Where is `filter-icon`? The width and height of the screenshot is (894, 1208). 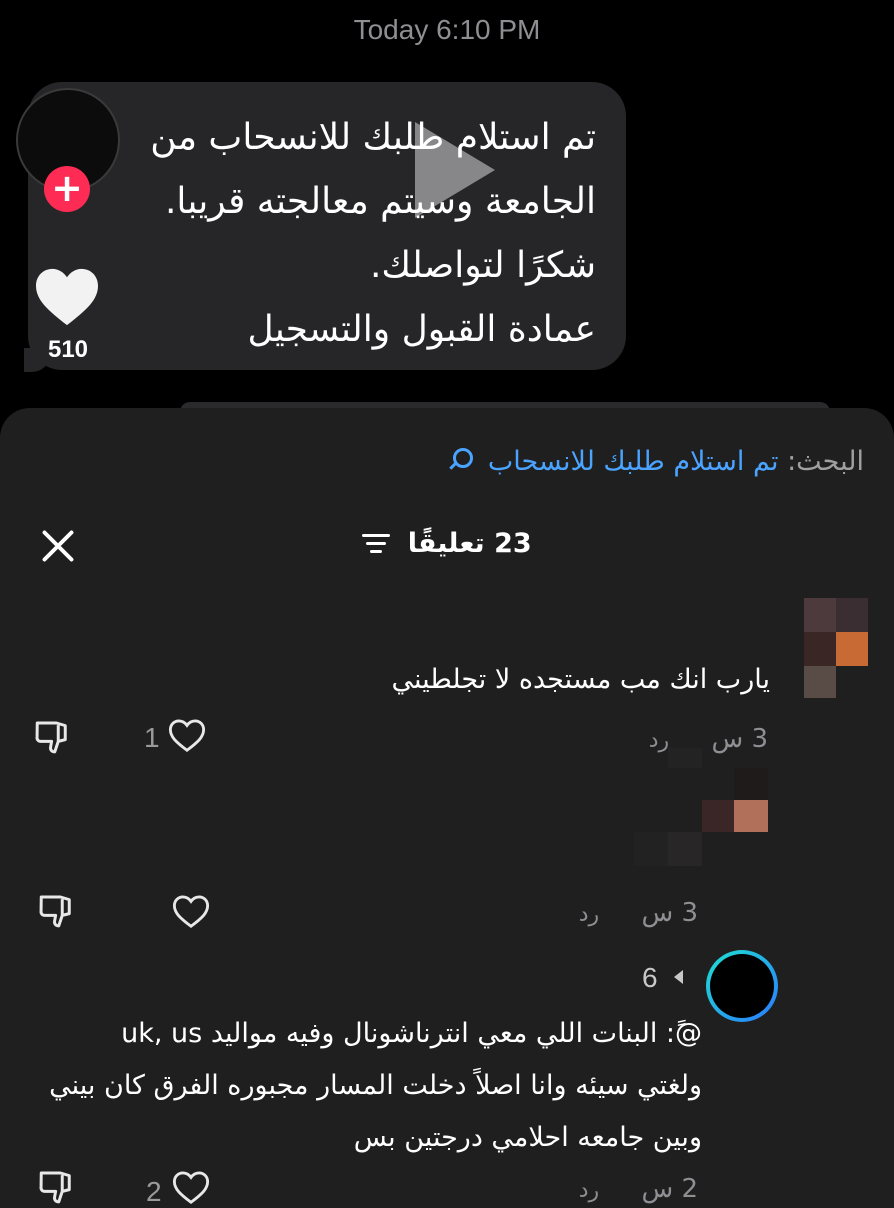
filter-icon is located at coordinates (376, 544).